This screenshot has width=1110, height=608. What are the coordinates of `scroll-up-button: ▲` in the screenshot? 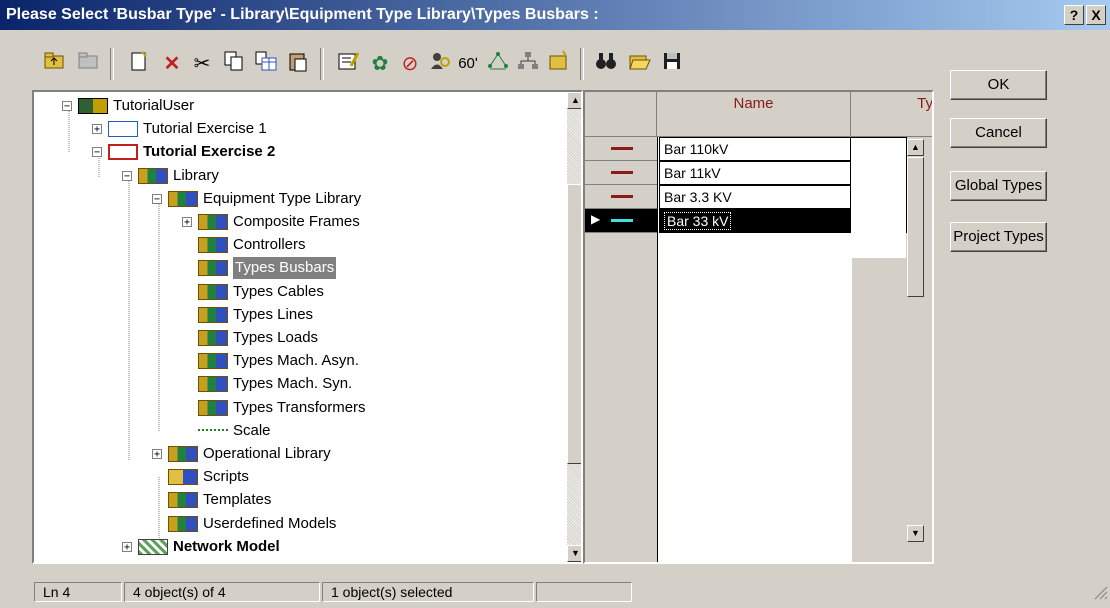 It's located at (574, 100).